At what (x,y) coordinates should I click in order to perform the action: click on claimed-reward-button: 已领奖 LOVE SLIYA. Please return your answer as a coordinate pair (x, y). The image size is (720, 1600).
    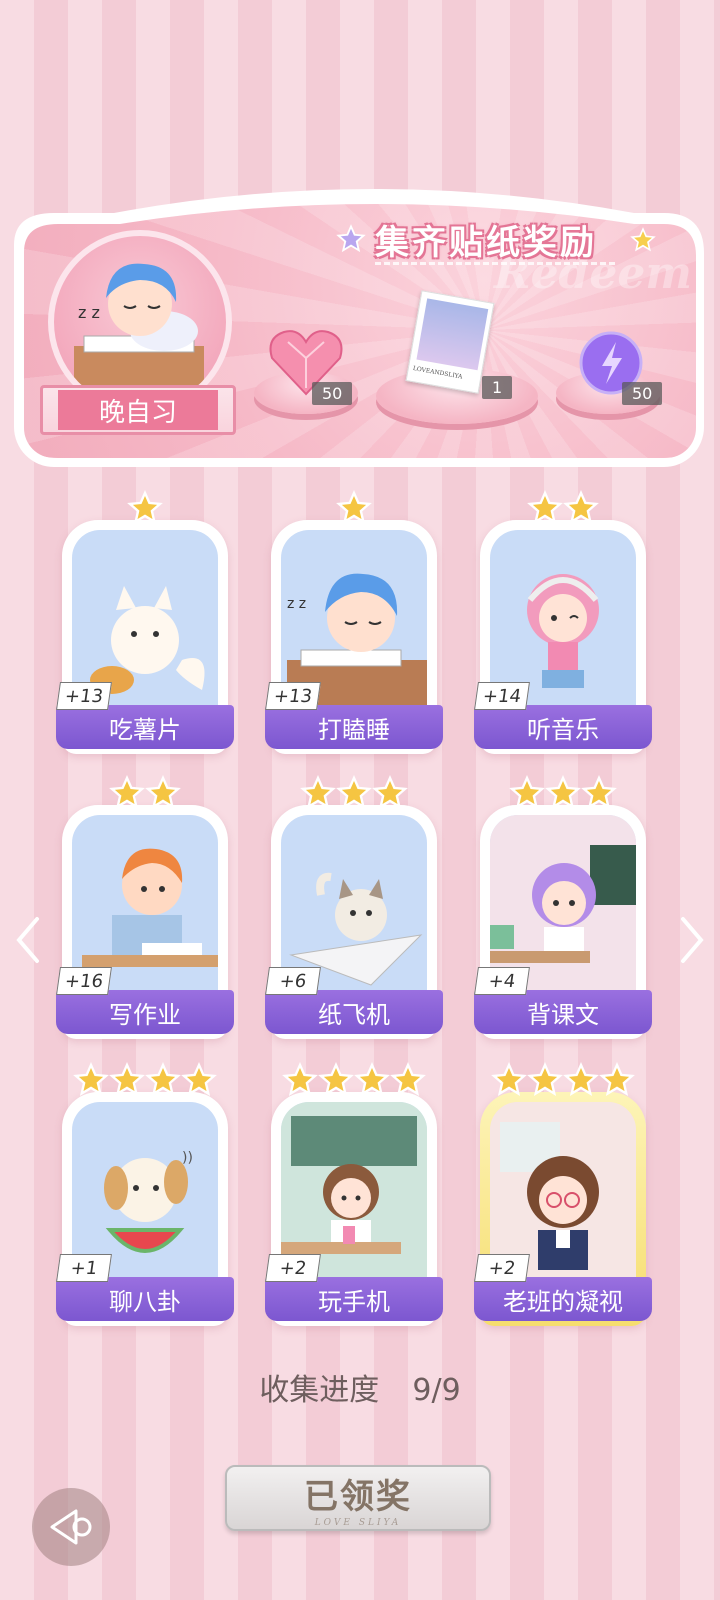
    Looking at the image, I should click on (358, 1498).